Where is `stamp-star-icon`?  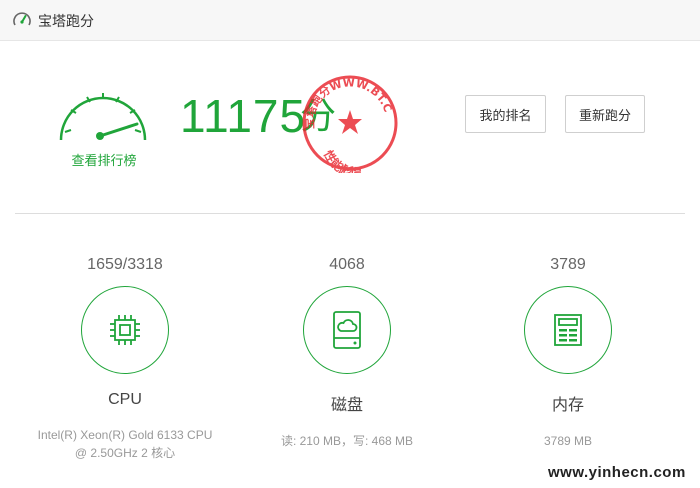
stamp-star-icon is located at coordinates (350, 122).